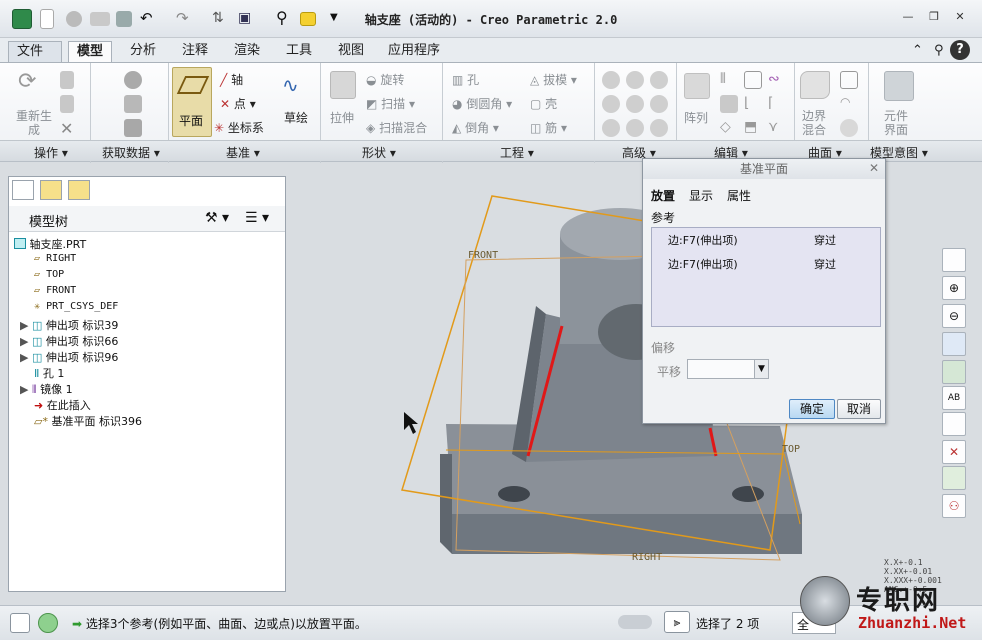 The width and height of the screenshot is (982, 640). Describe the element at coordinates (773, 240) in the screenshot. I see `reference-row-1: 边:F7(伸出项) 穿过` at that location.